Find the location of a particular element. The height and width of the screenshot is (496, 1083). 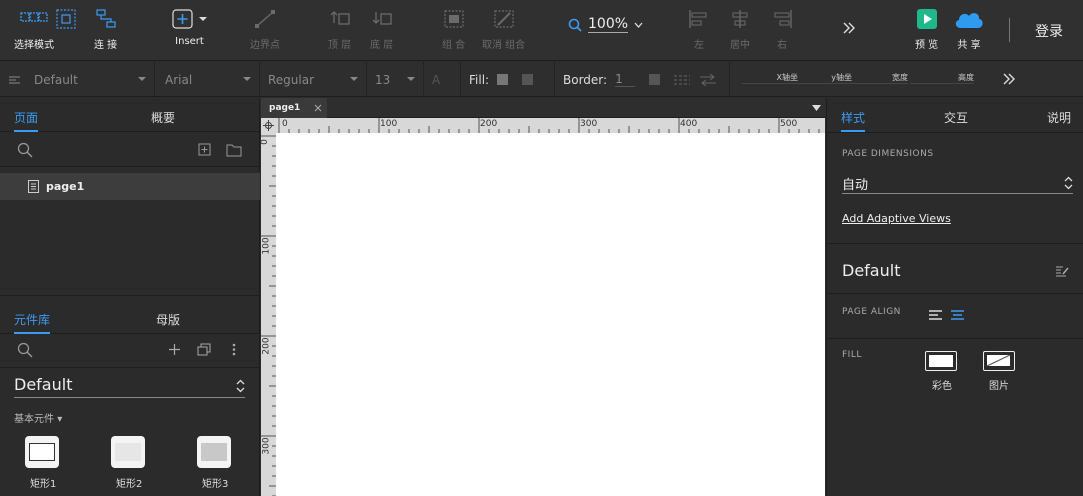

ruler-top-label-200: 200 is located at coordinates (489, 124).